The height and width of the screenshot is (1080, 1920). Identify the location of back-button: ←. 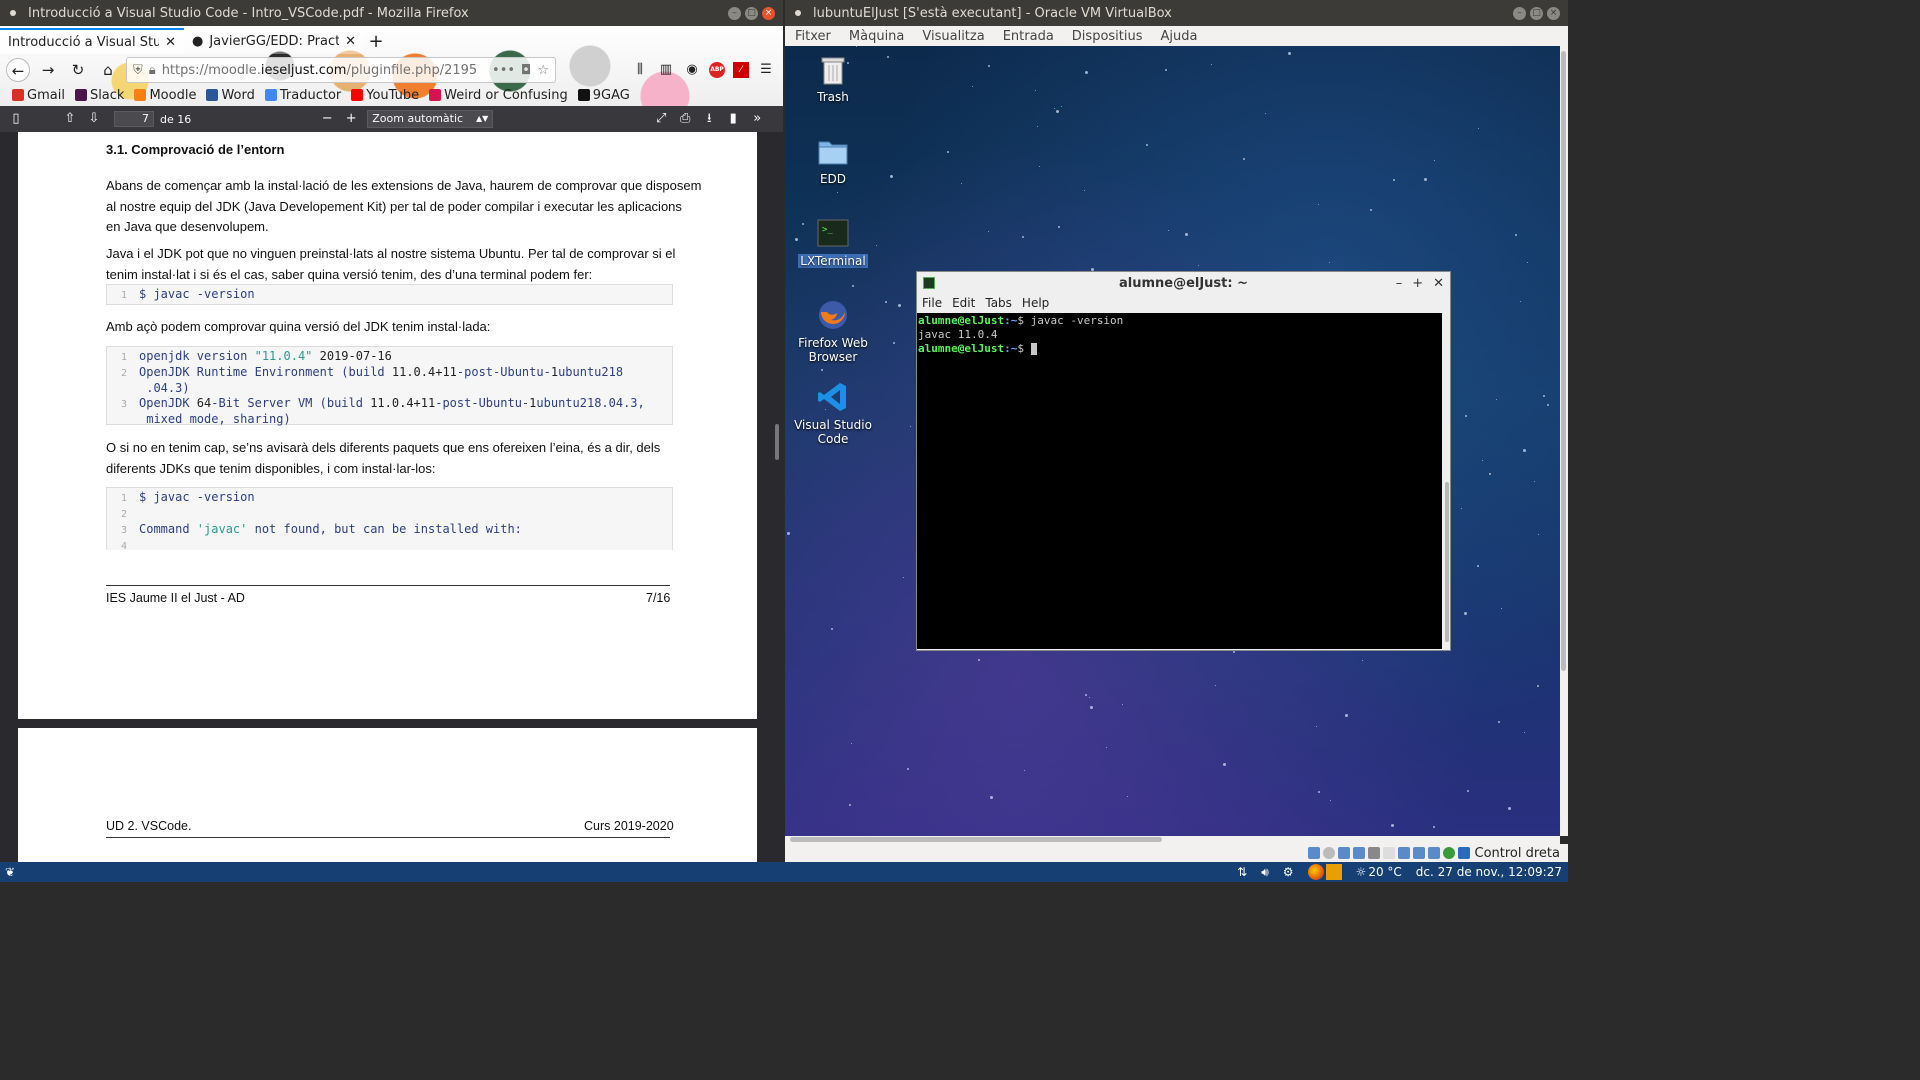
(18, 70).